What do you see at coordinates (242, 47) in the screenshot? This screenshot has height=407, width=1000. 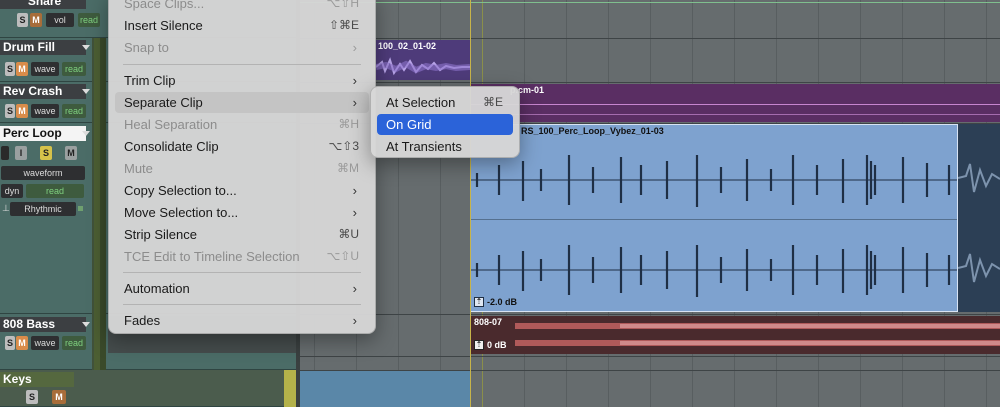 I see `menu-item-snap-to: Snap to ›` at bounding box center [242, 47].